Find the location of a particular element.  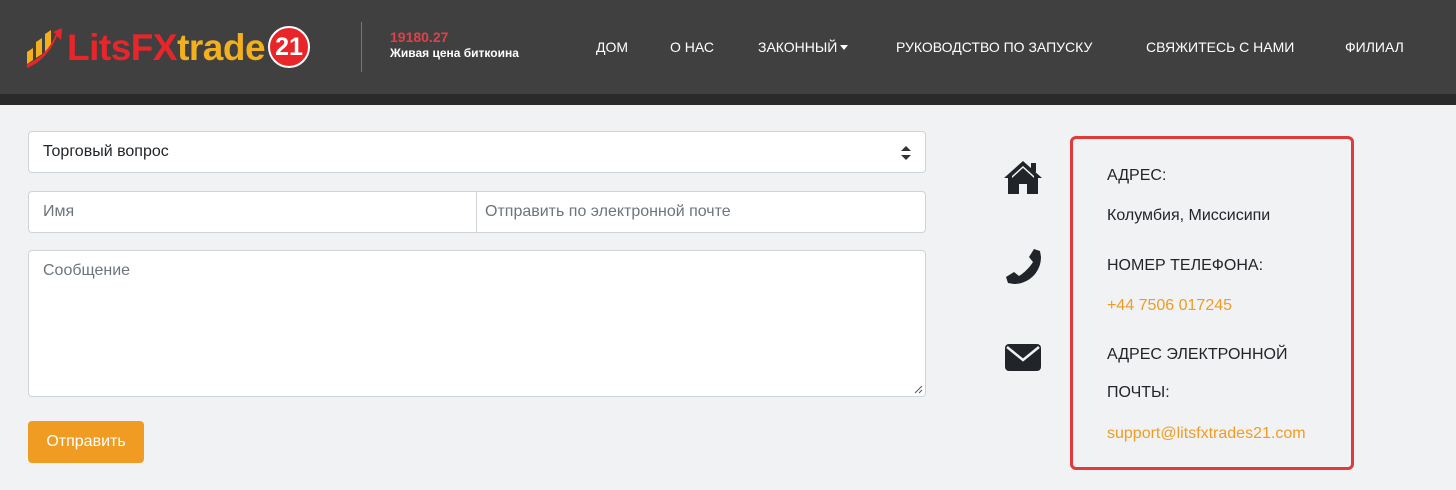

email-placeholder: Отправить по электронной почте is located at coordinates (608, 211).